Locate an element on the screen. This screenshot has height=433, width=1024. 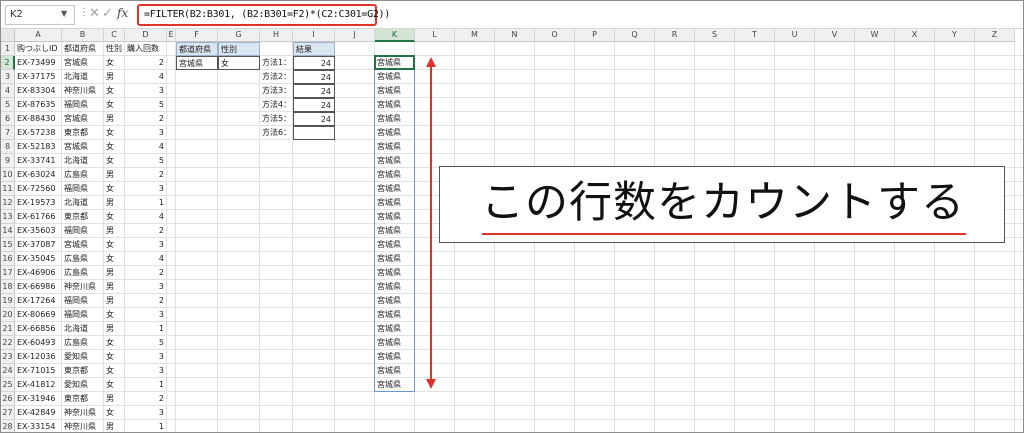
table-cell: EX-66856 is located at coordinates (38, 329).